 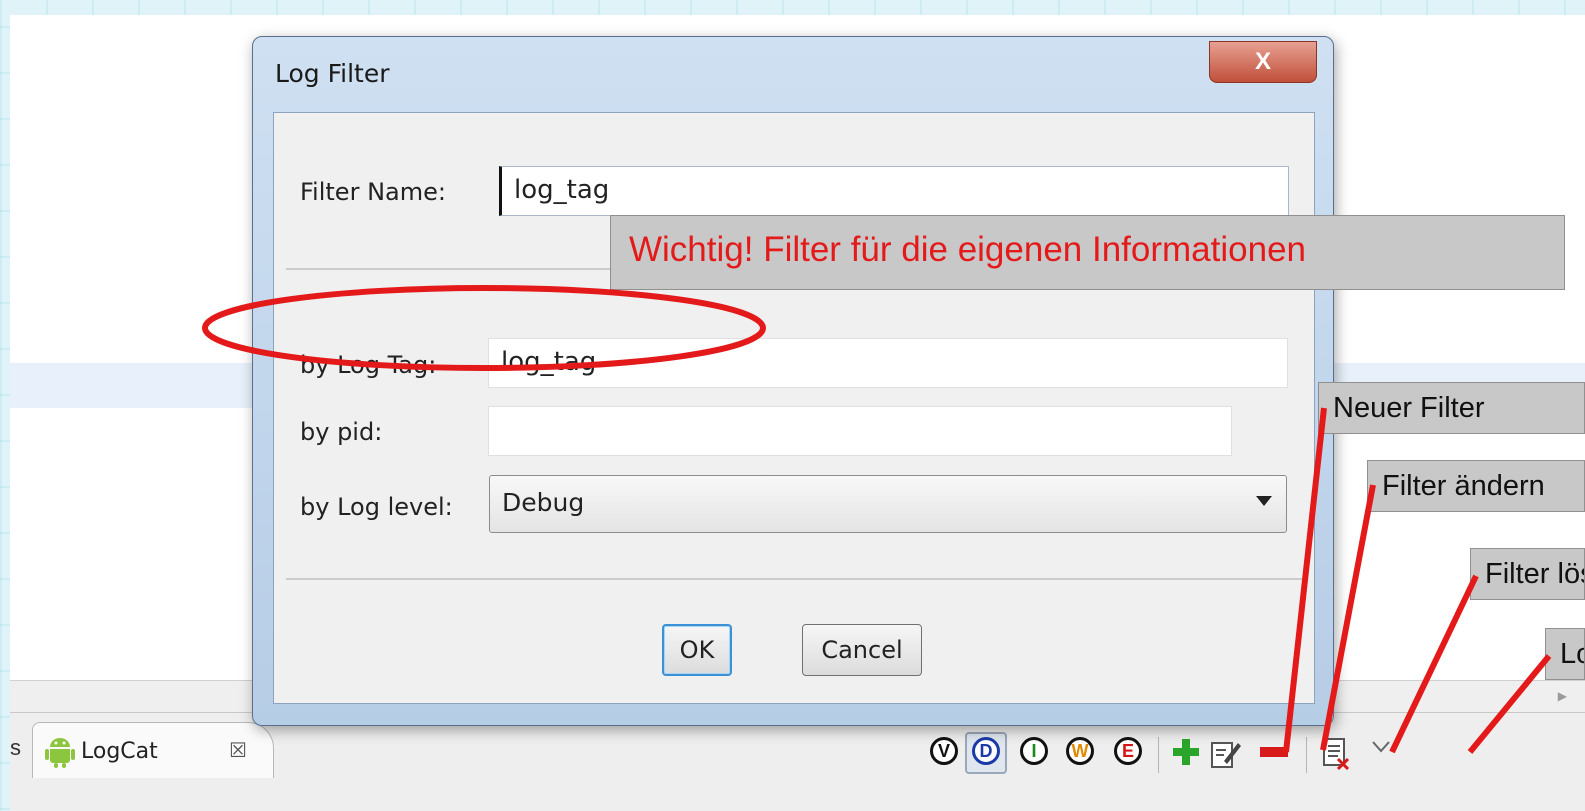 I want to click on log-tag-label: by Log Tag:, so click(x=368, y=365).